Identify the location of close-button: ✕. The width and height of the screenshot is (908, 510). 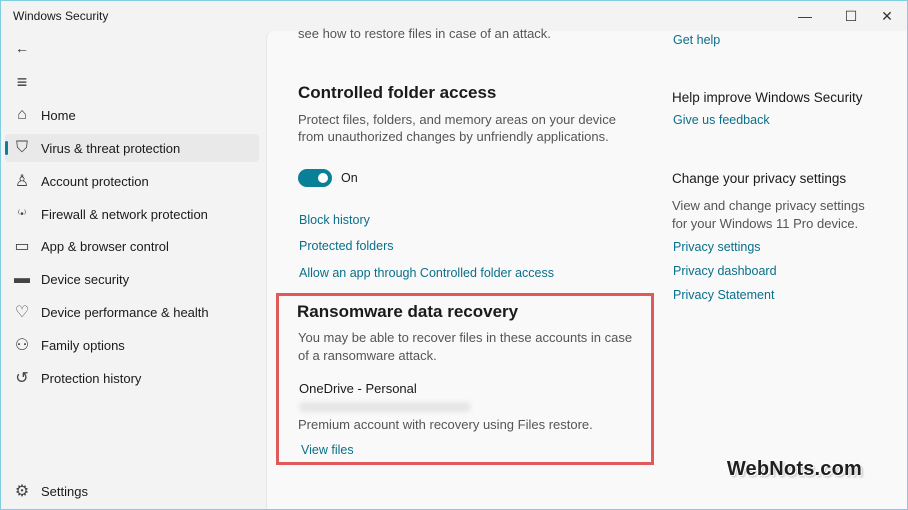
(887, 16).